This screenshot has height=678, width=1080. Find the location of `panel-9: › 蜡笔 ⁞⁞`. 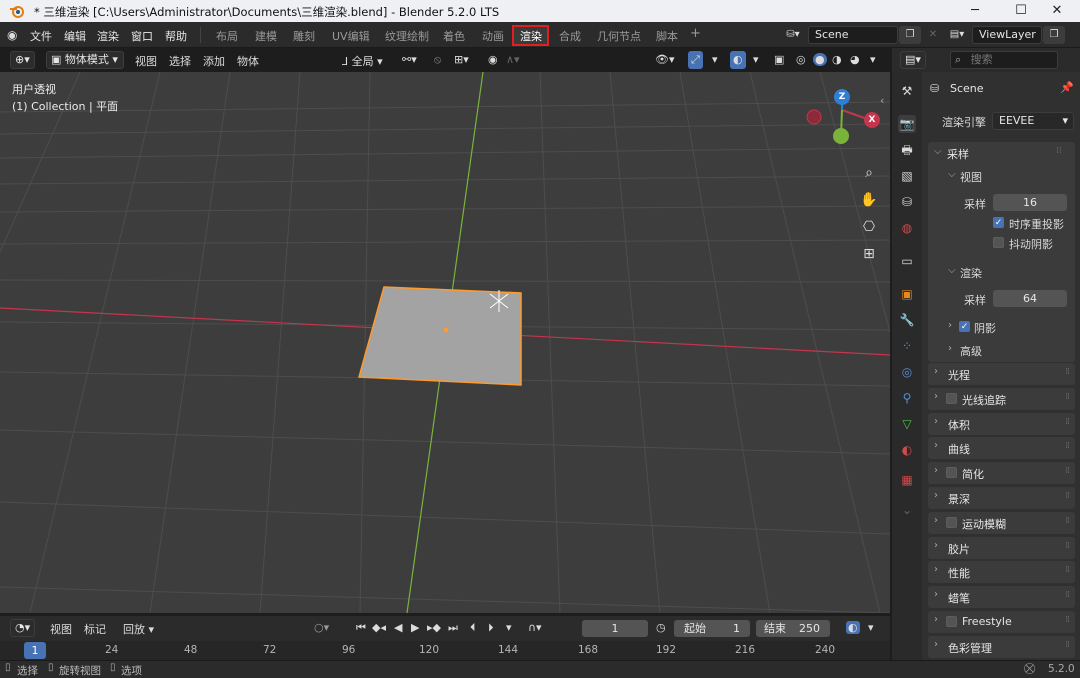

panel-9: › 蜡笔 ⁞⁞ is located at coordinates (1001, 597).